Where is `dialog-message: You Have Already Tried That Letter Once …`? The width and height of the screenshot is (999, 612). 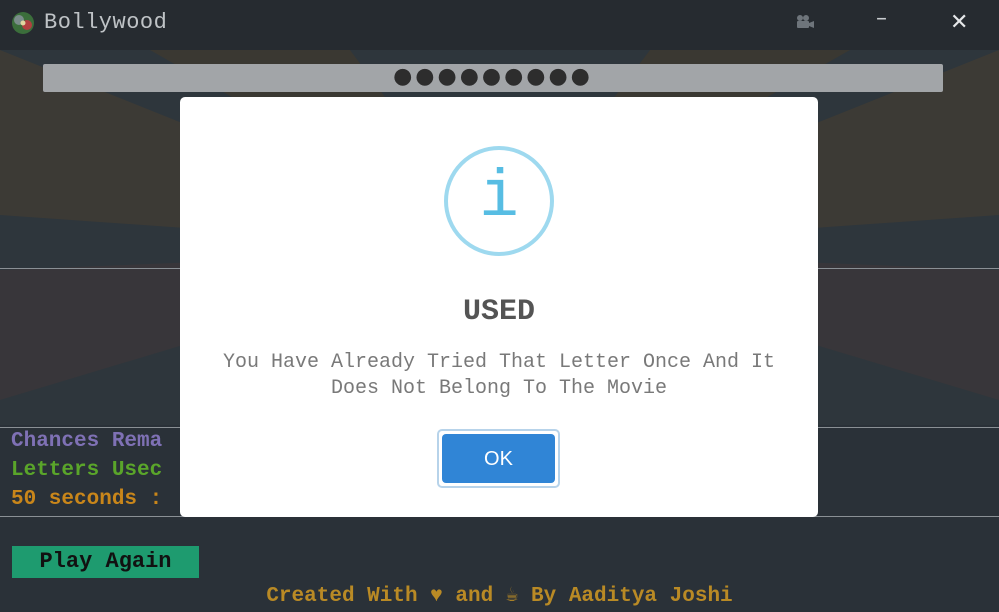
dialog-message: You Have Already Tried That Letter Once … is located at coordinates (499, 375).